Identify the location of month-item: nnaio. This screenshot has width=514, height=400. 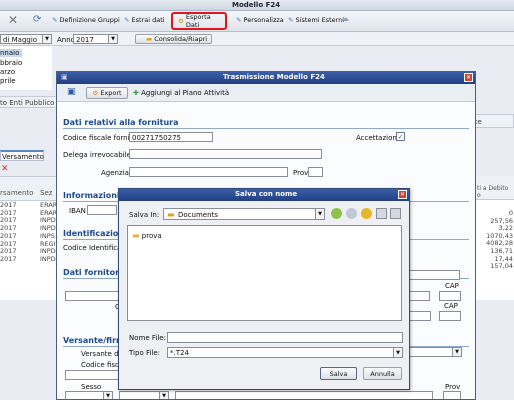
(11, 53).